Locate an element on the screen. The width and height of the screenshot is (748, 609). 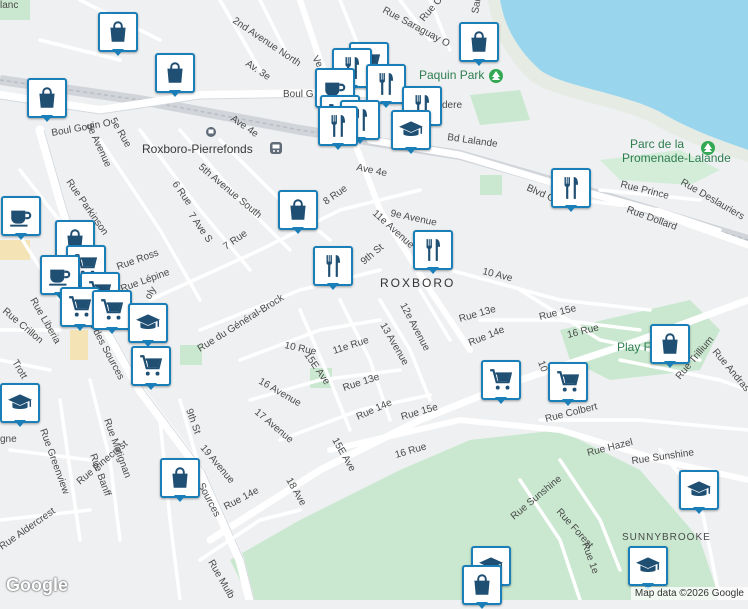
street-label: Rue du Général-Brock is located at coordinates (241, 323).